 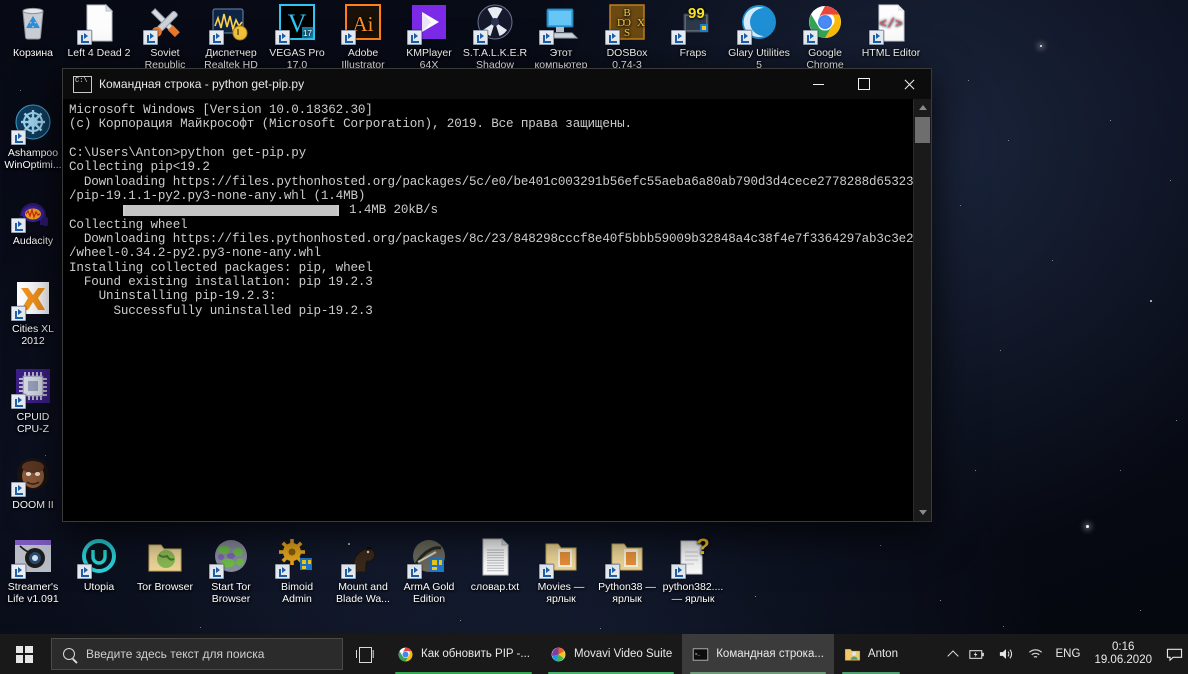 What do you see at coordinates (32, 299) in the screenshot?
I see `cities-xl-icon` at bounding box center [32, 299].